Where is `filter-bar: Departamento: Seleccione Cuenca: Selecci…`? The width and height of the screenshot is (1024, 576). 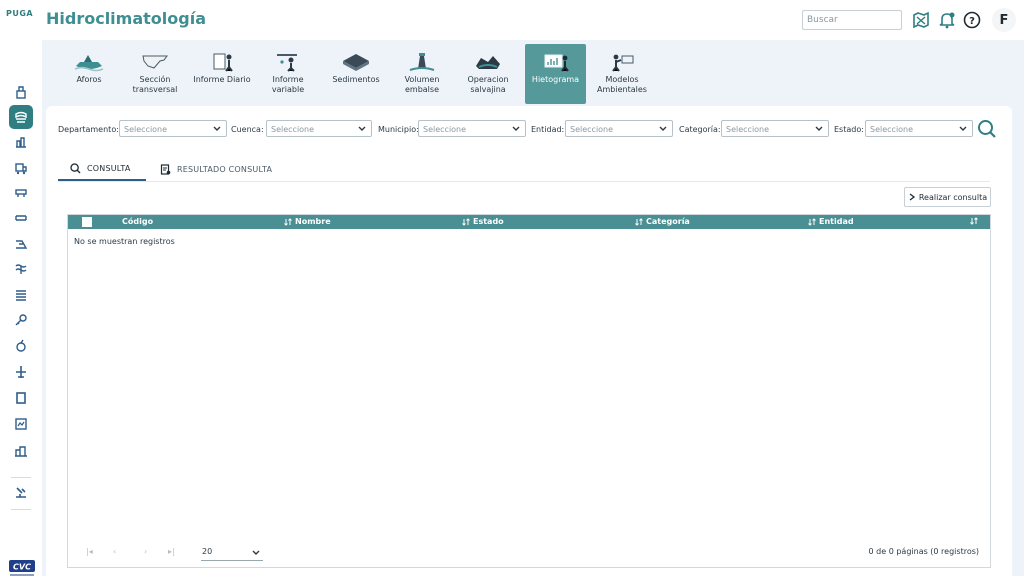
filter-bar: Departamento: Seleccione Cuenca: Selecci… is located at coordinates (528, 130).